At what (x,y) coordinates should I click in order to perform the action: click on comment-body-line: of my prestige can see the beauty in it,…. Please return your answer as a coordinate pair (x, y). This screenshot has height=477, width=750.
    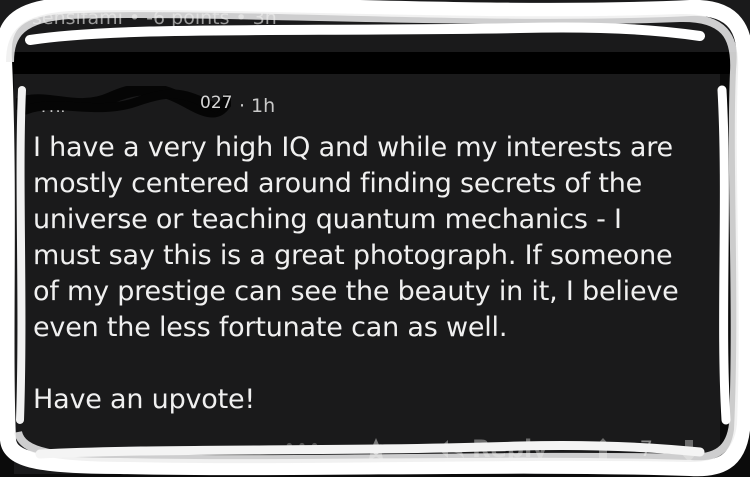
    Looking at the image, I should click on (356, 291).